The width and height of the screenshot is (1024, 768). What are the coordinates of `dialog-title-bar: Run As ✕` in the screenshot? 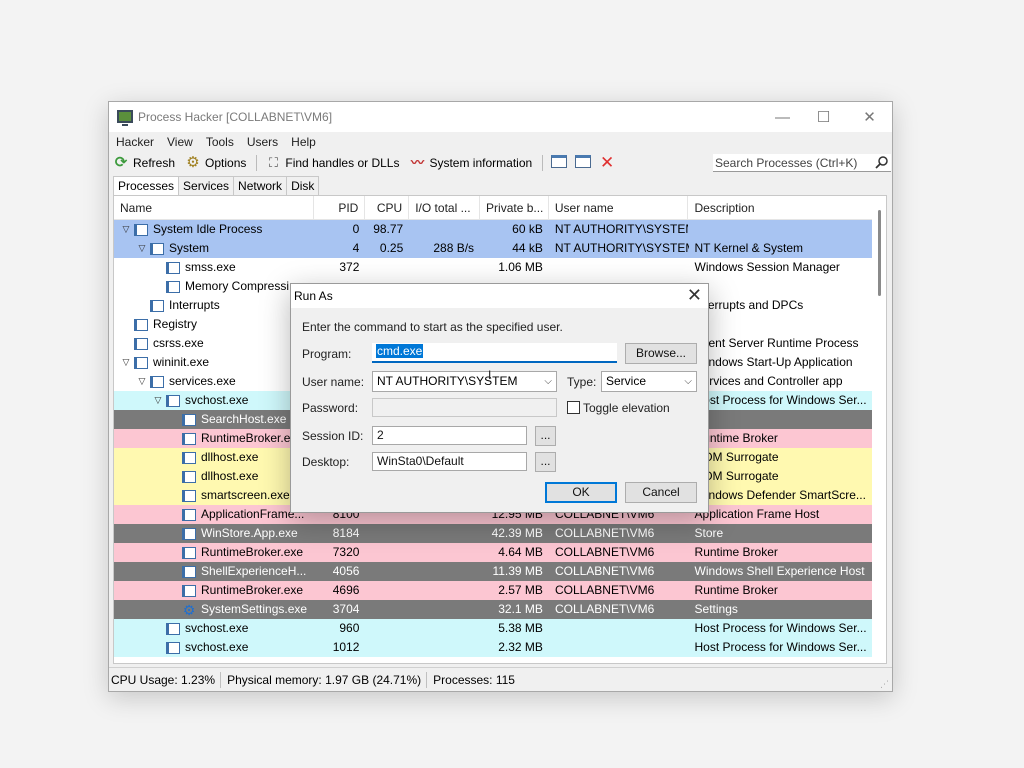 It's located at (499, 296).